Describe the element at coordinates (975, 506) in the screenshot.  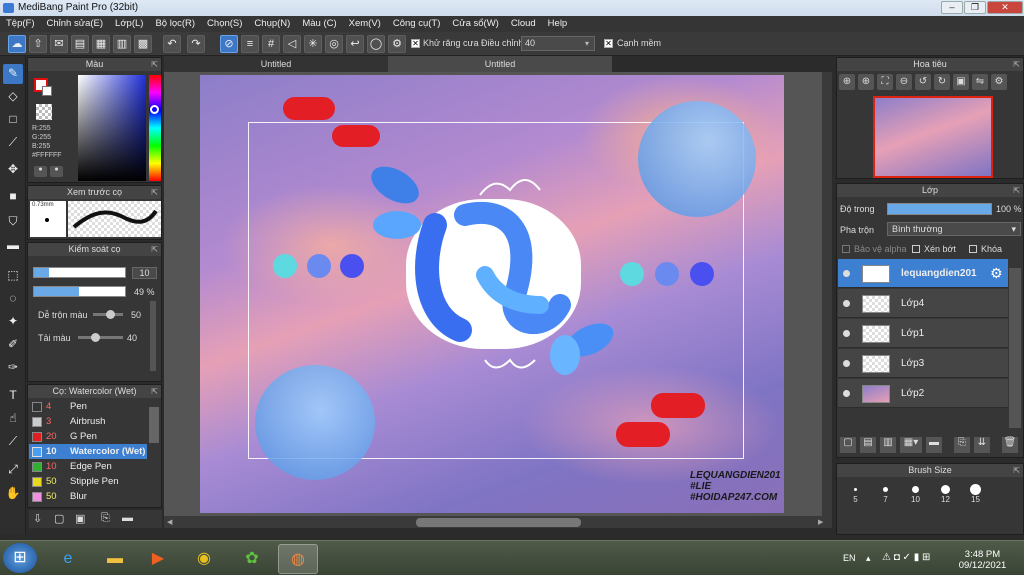
I see `brush-size-option: 15` at that location.